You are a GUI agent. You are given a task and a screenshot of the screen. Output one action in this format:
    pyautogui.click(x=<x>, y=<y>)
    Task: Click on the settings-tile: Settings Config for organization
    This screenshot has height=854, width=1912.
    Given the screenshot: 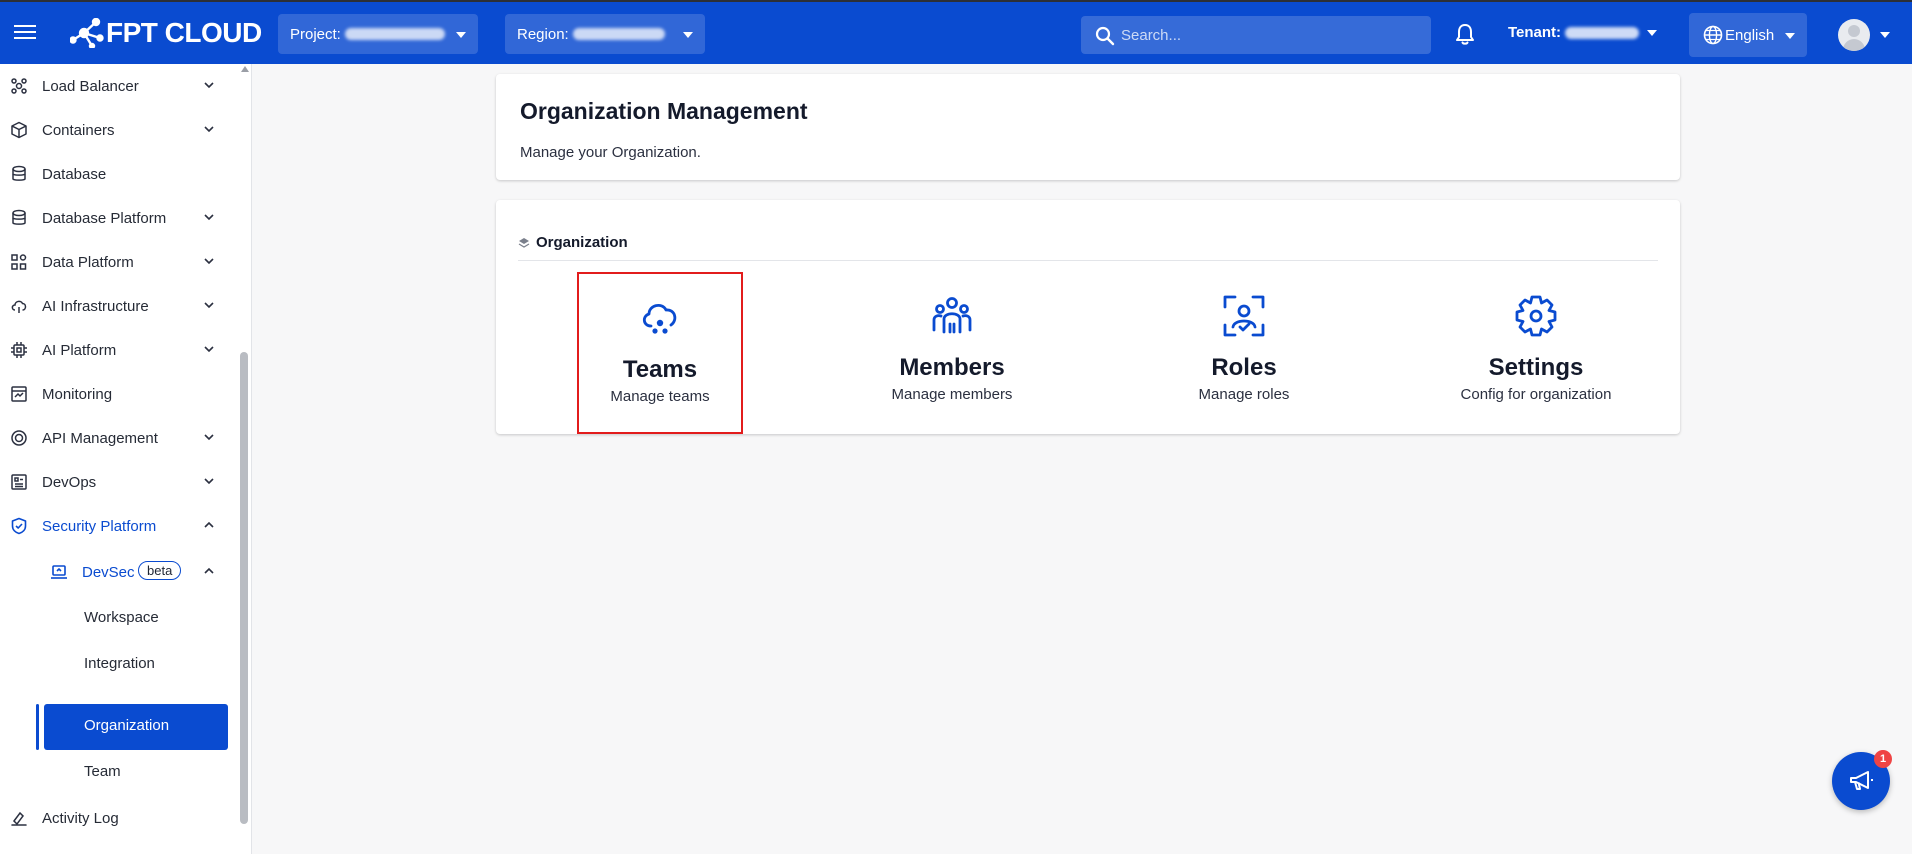 What is the action you would take?
    pyautogui.click(x=1536, y=353)
    